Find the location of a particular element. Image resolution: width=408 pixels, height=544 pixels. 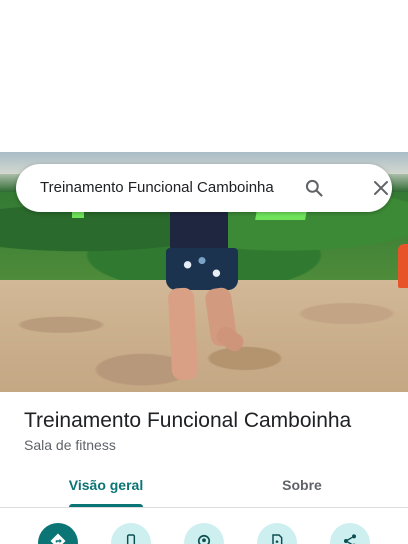

photo-person-shirt is located at coordinates (199, 230).